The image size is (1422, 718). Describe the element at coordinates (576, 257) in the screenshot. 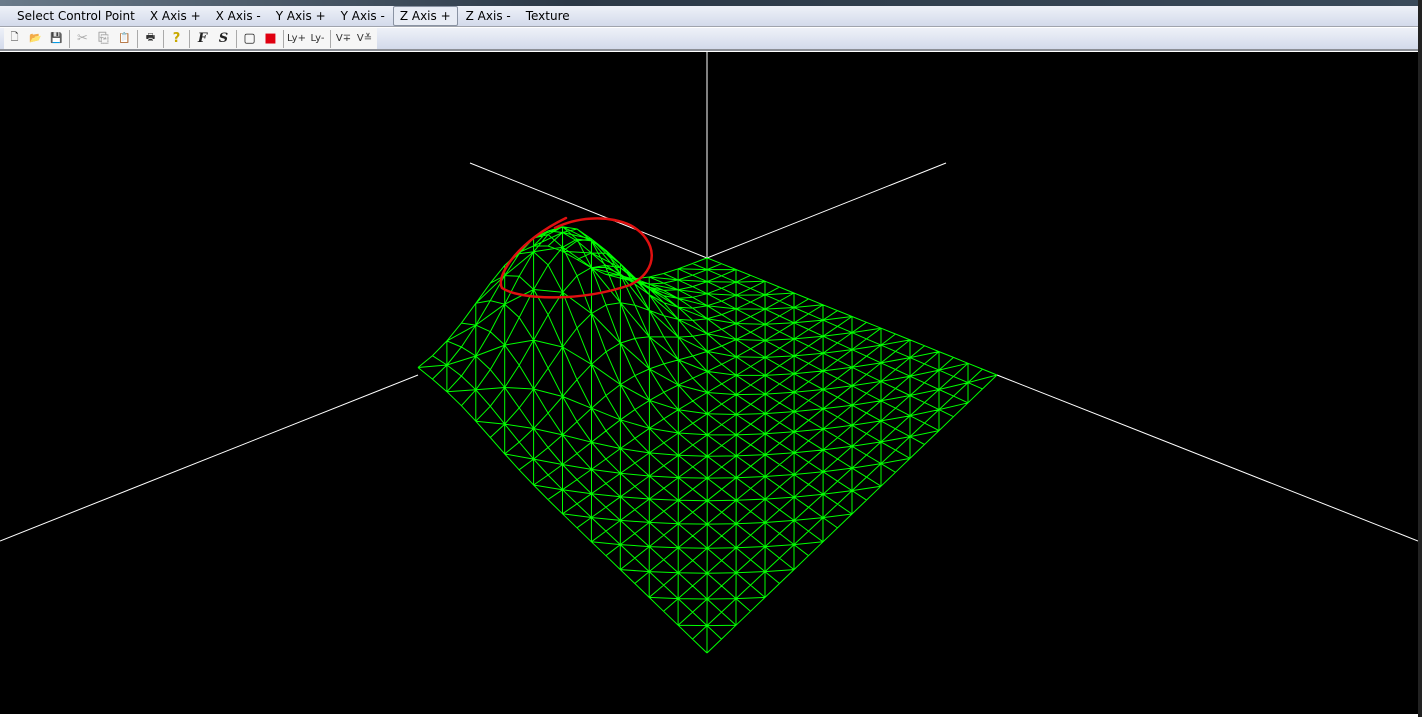

I see `red-circle-annotation` at that location.